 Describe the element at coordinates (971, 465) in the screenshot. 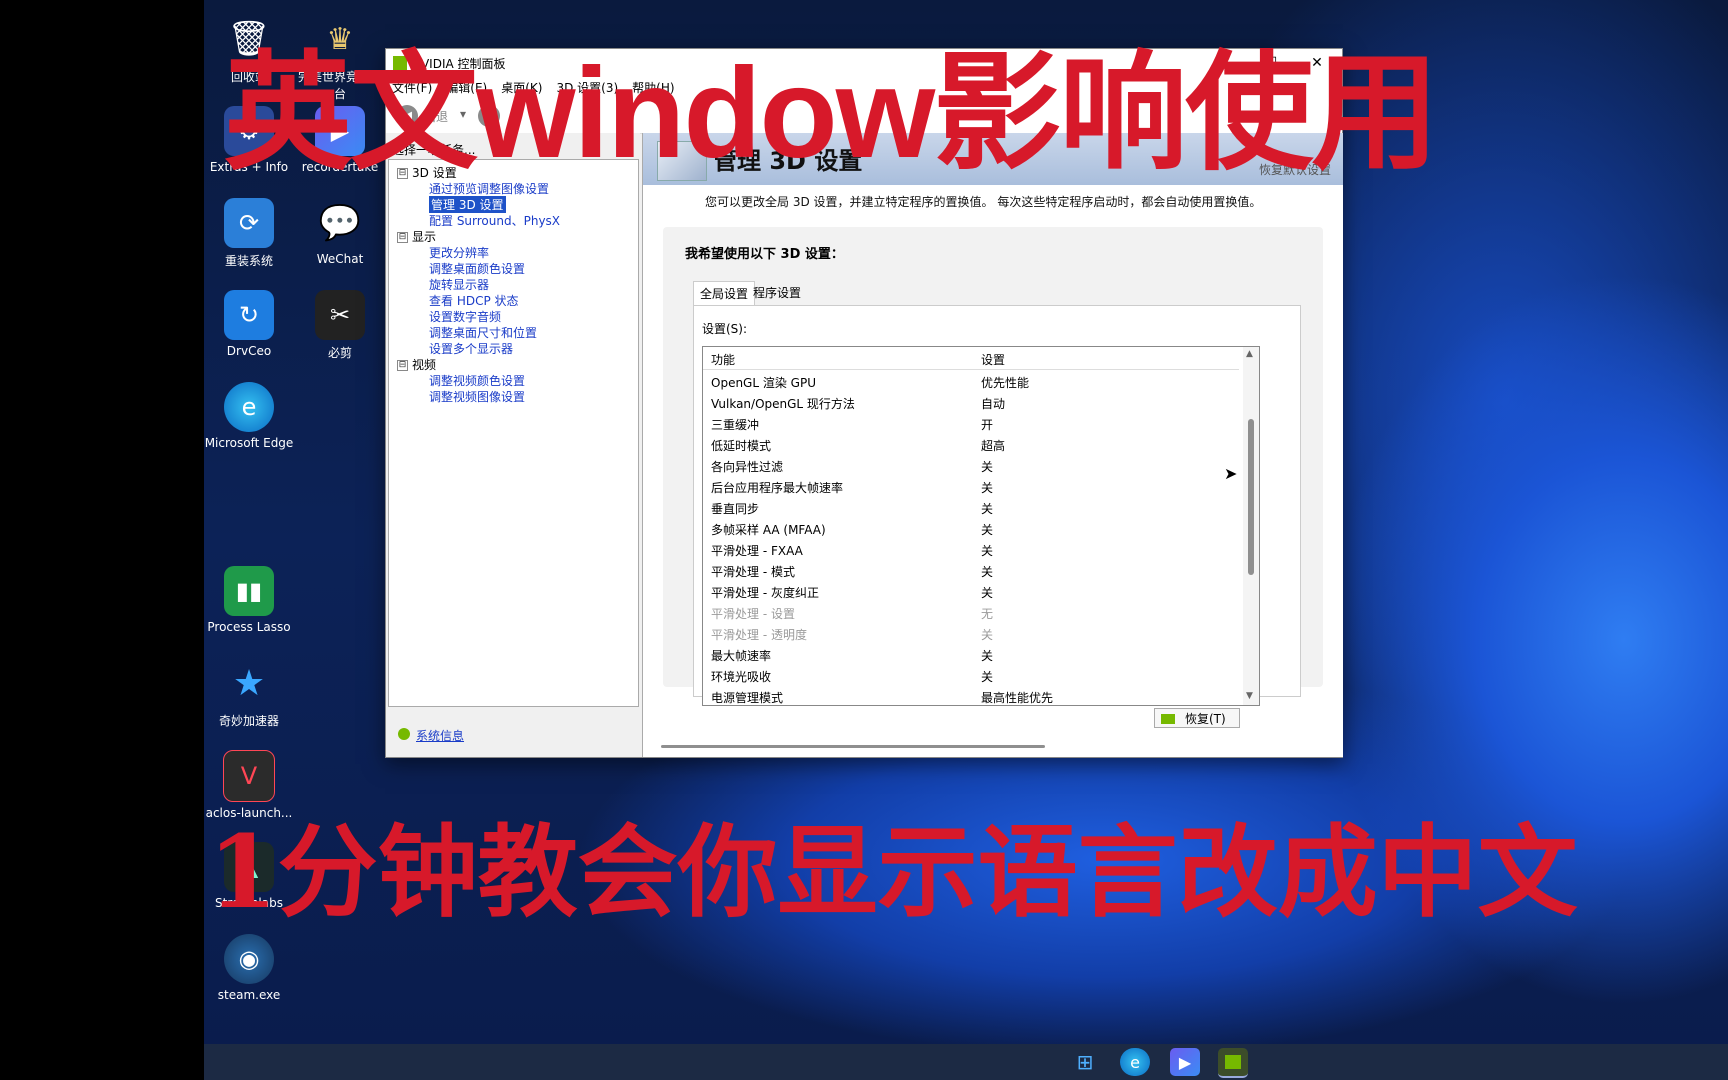

I see `settings-row: 各向异性过滤关` at that location.